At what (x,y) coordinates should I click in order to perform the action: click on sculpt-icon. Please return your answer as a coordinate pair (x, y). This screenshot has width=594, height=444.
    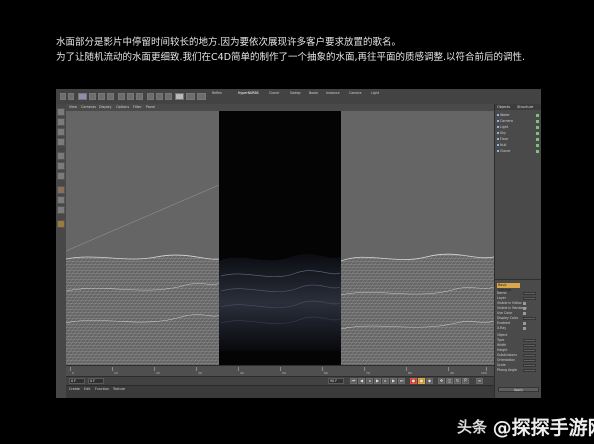
    Looking at the image, I should click on (61, 224).